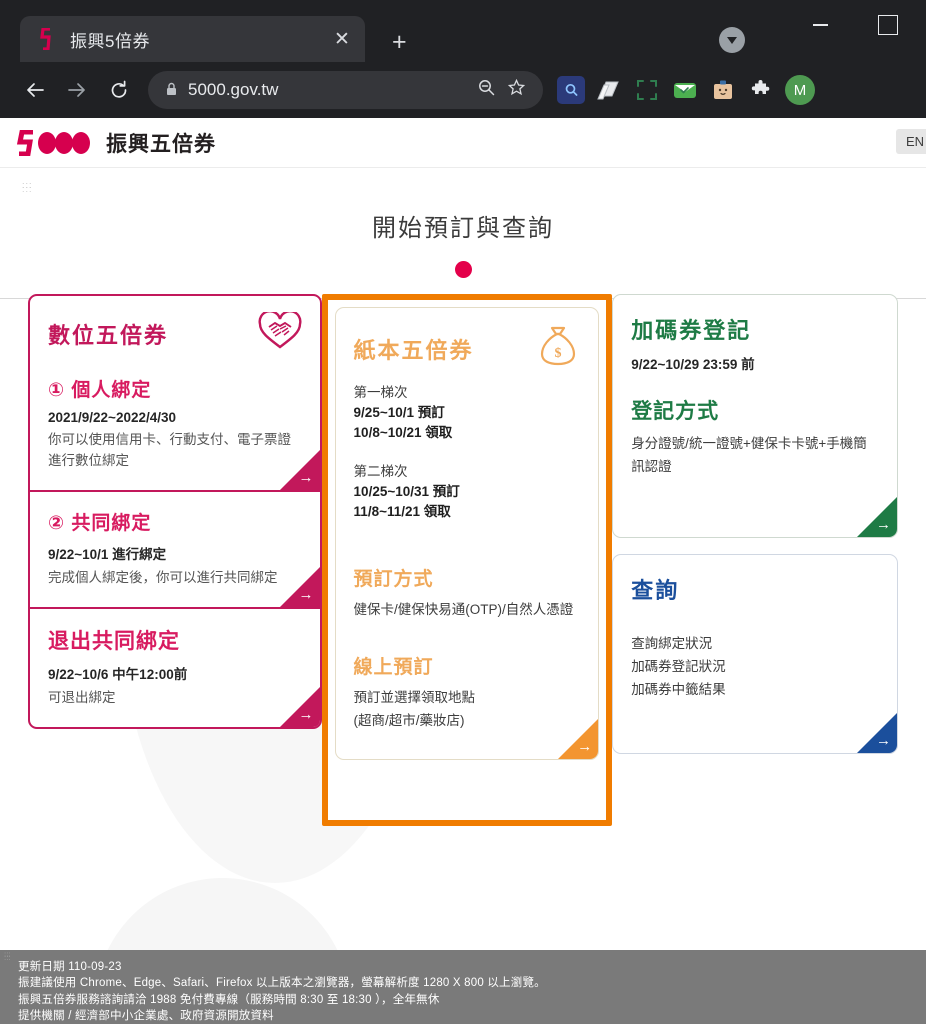 This screenshot has width=926, height=1024. What do you see at coordinates (413, 350) in the screenshot?
I see `card-paper-title: 紙本五倍券` at bounding box center [413, 350].